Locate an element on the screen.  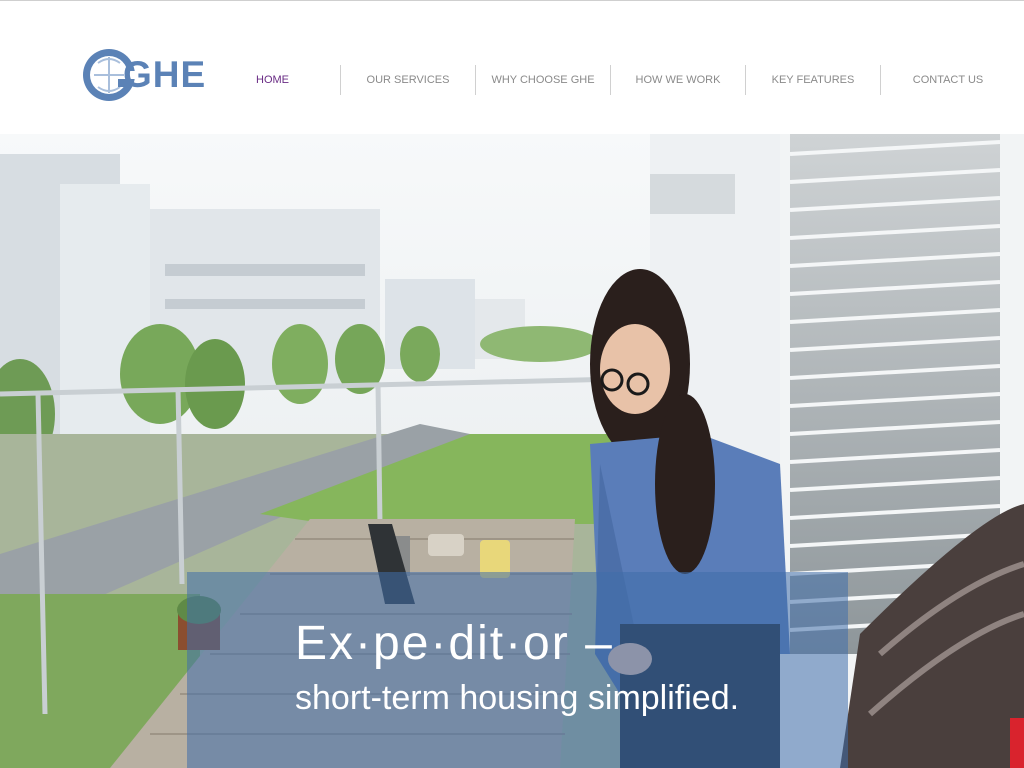
site-logo: GHE is located at coordinates (142, 75).